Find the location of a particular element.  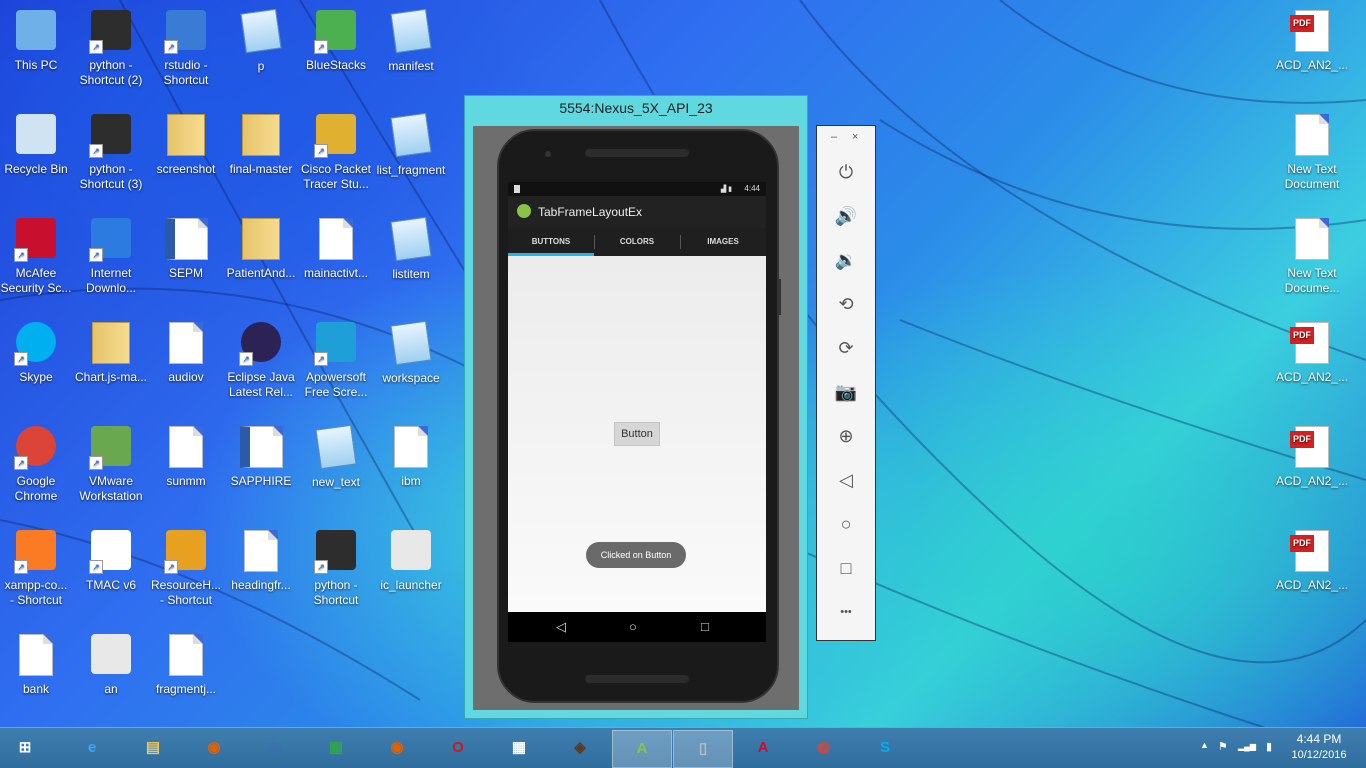

acrobat-icon: A is located at coordinates (763, 748).